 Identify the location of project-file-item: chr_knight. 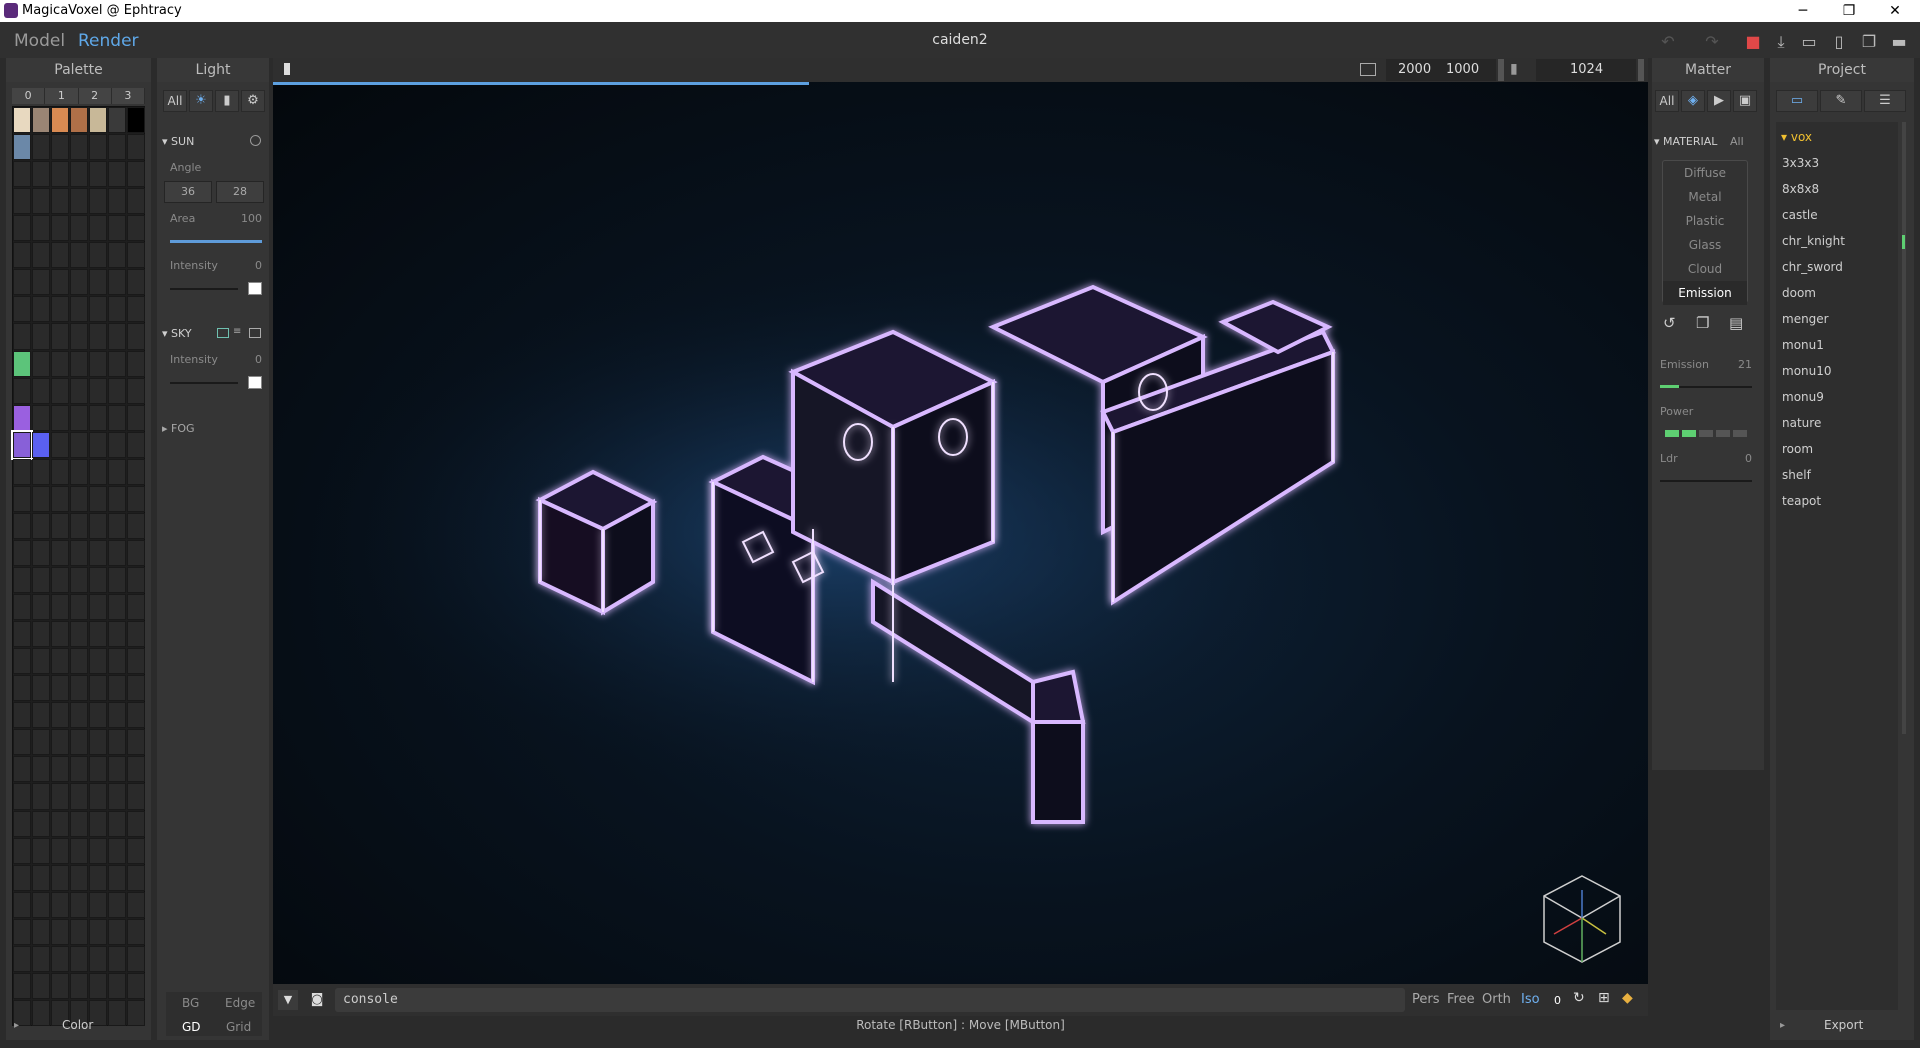
(1840, 241).